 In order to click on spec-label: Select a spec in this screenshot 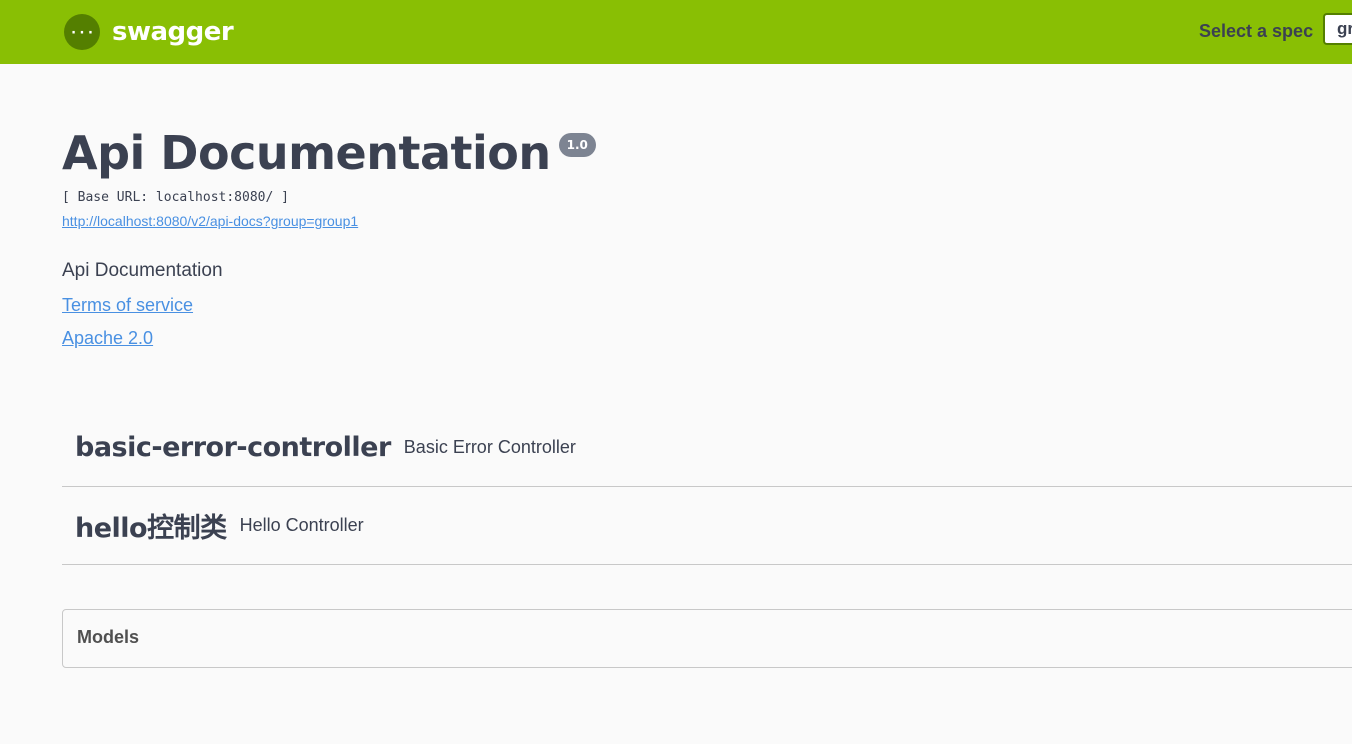, I will do `click(1256, 31)`.